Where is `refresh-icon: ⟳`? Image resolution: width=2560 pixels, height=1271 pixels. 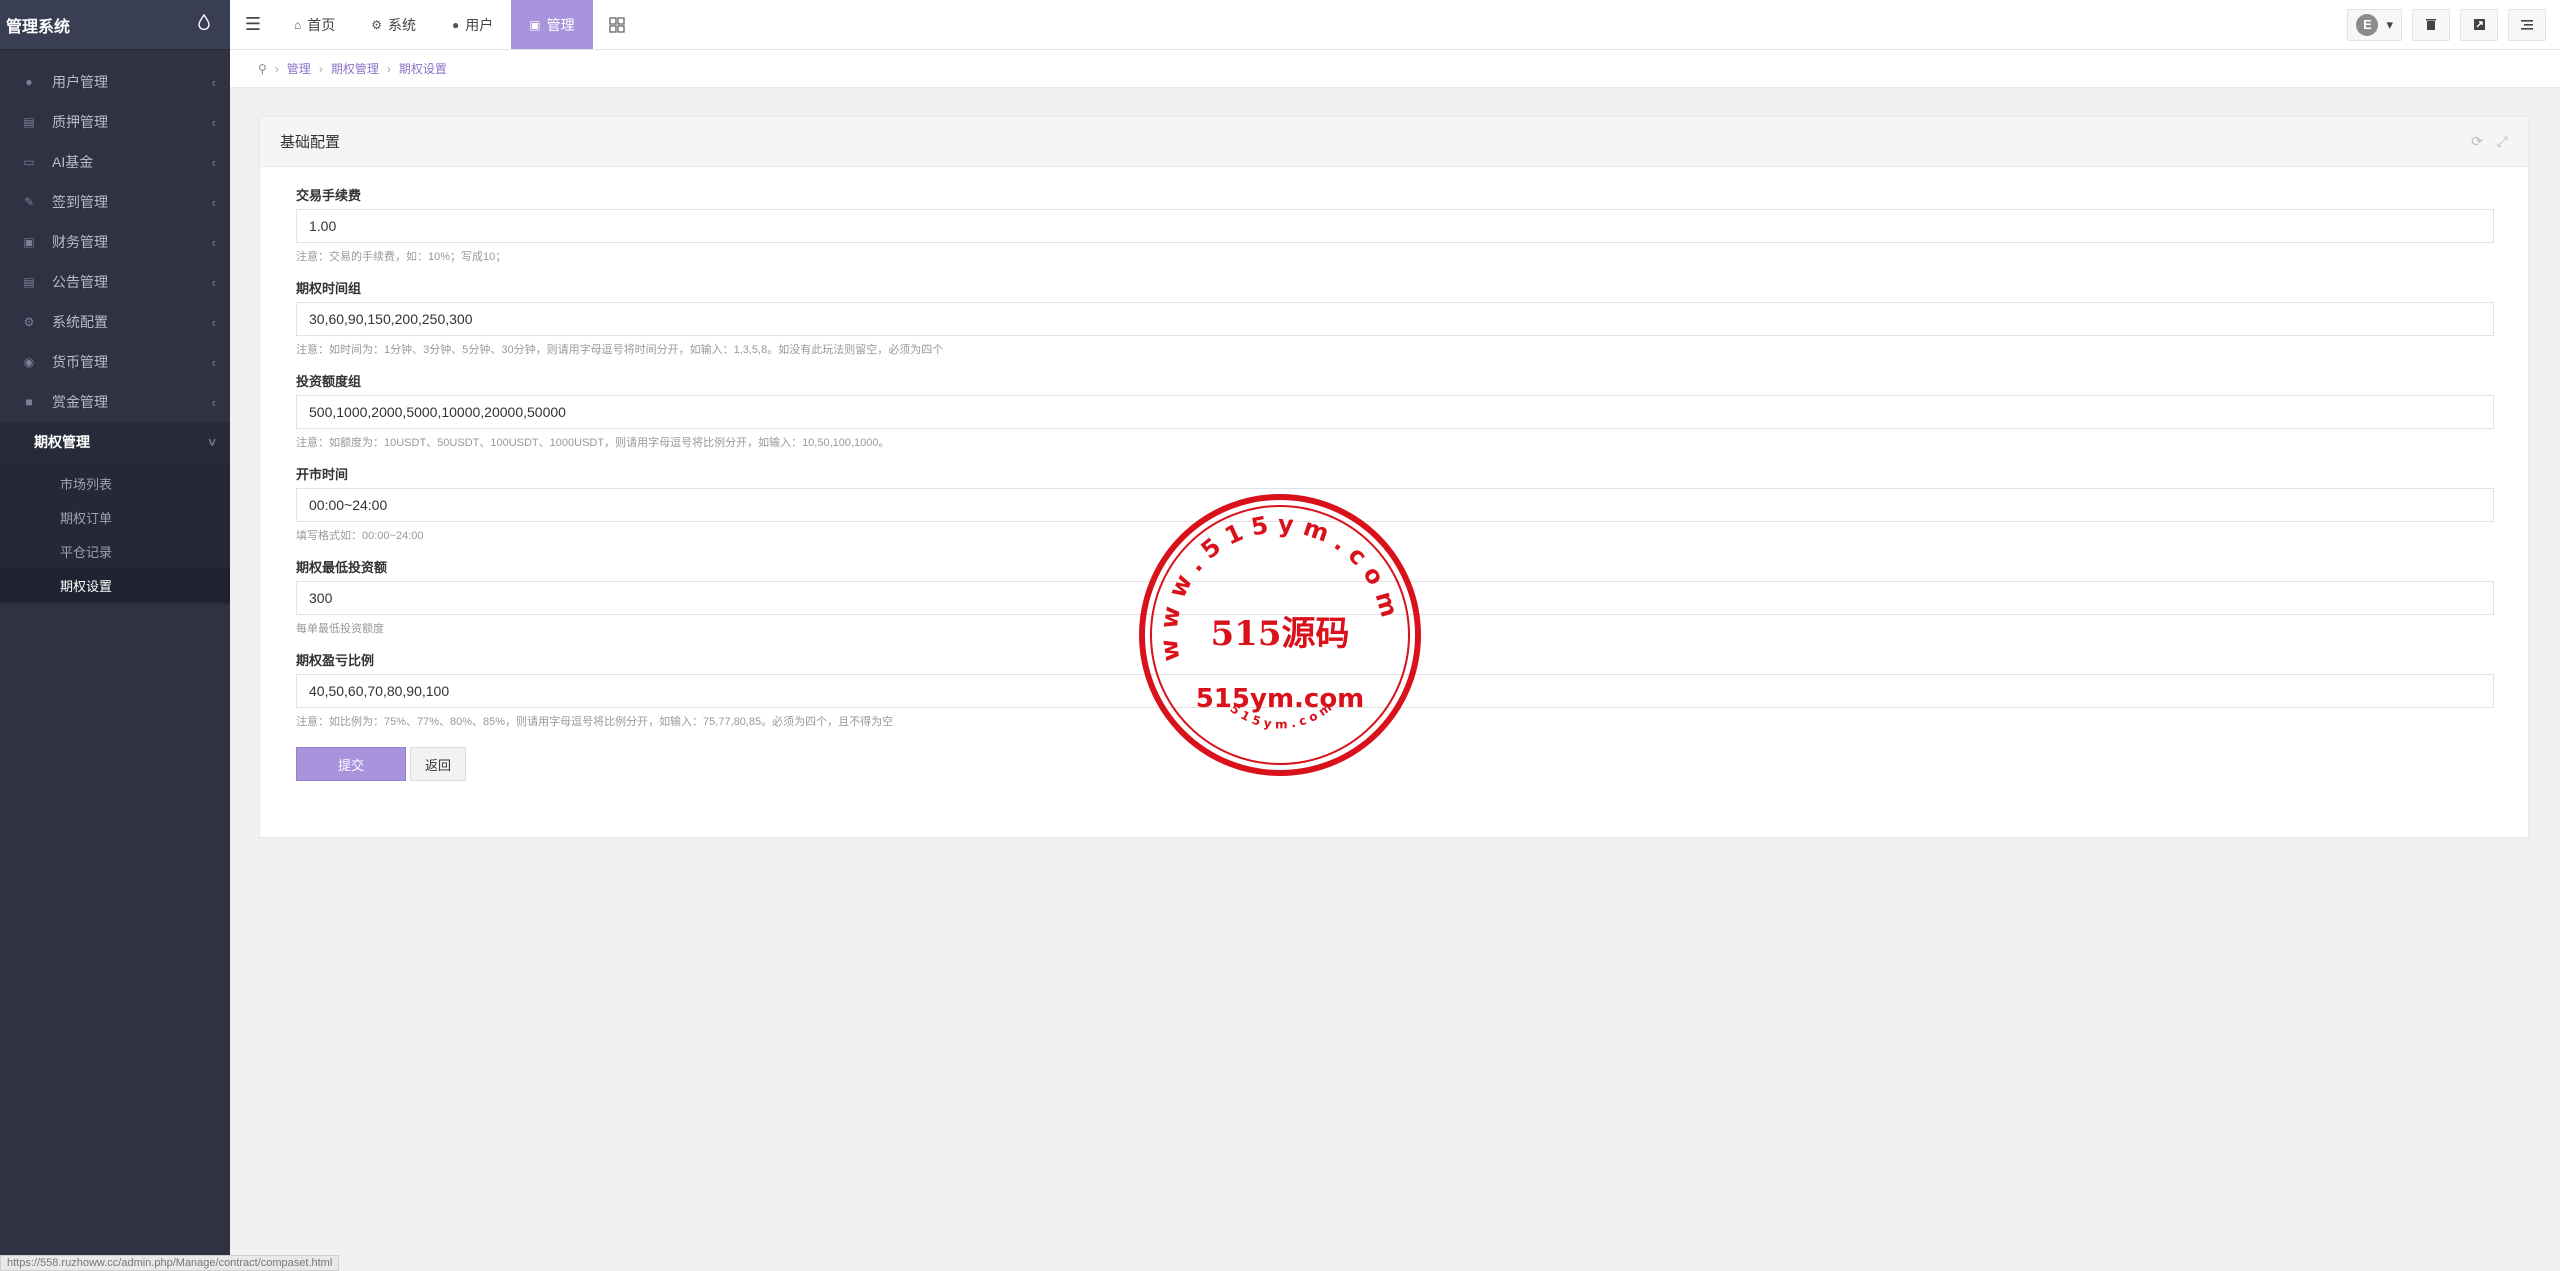 refresh-icon: ⟳ is located at coordinates (2477, 141).